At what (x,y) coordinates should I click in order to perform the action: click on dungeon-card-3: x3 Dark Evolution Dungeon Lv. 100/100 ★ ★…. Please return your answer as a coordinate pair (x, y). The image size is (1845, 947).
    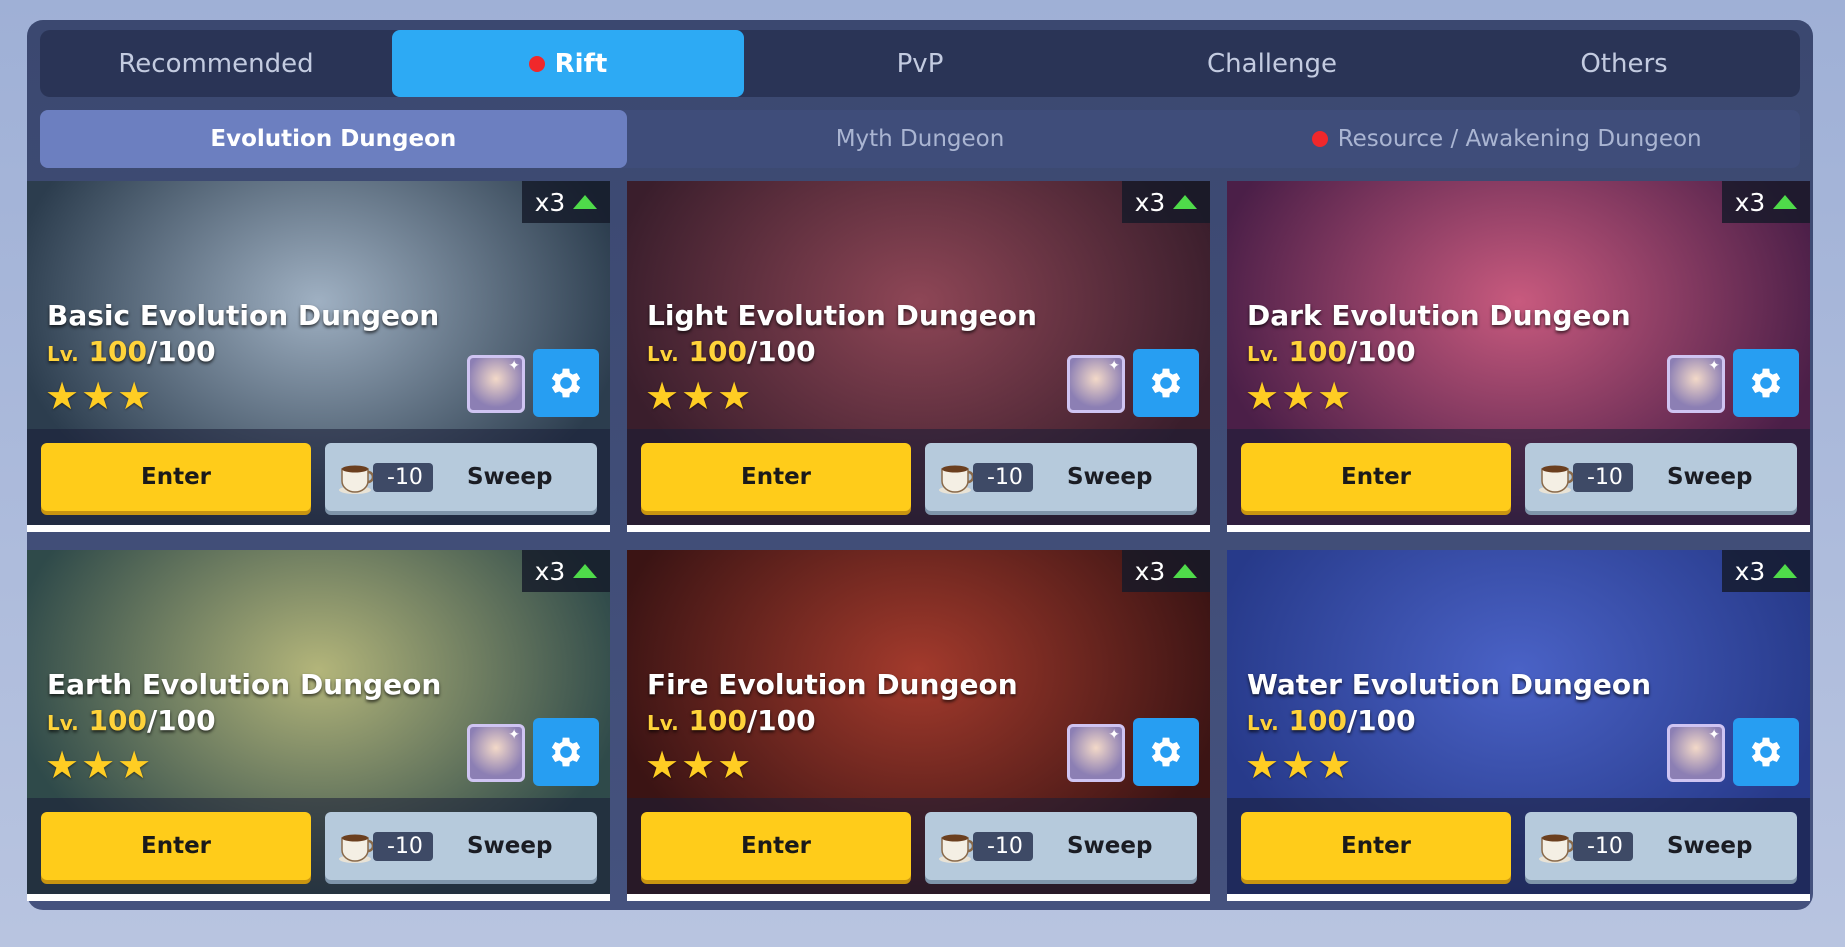
    Looking at the image, I should click on (1518, 356).